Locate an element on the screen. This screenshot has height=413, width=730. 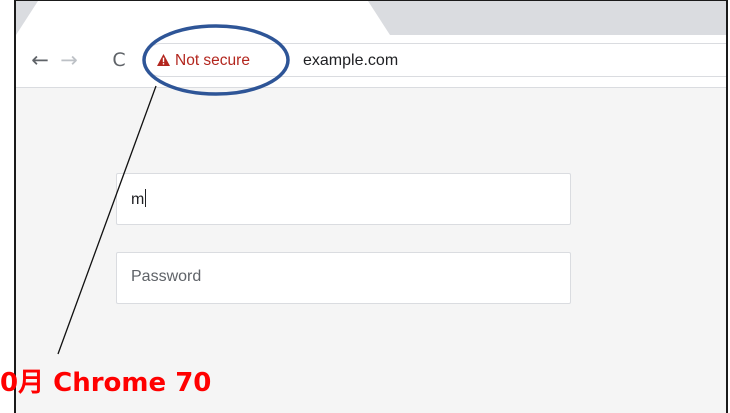
username-field: m is located at coordinates (343, 199).